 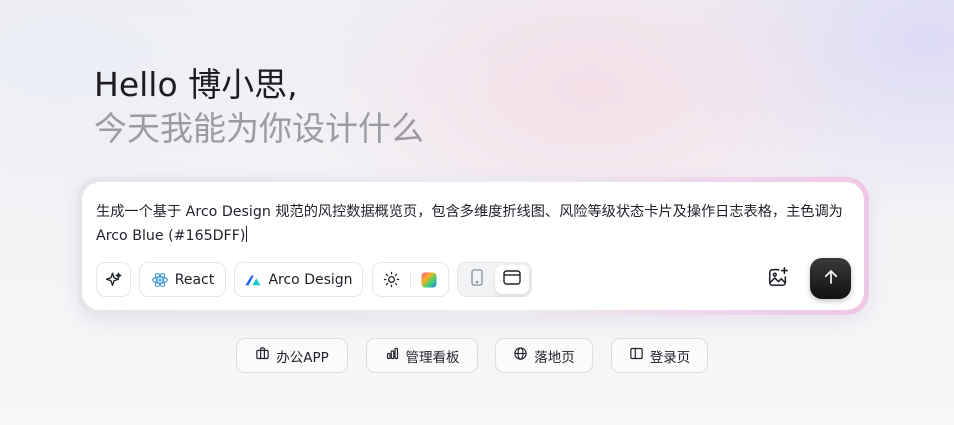 What do you see at coordinates (392, 355) in the screenshot?
I see `bar-chart-icon` at bounding box center [392, 355].